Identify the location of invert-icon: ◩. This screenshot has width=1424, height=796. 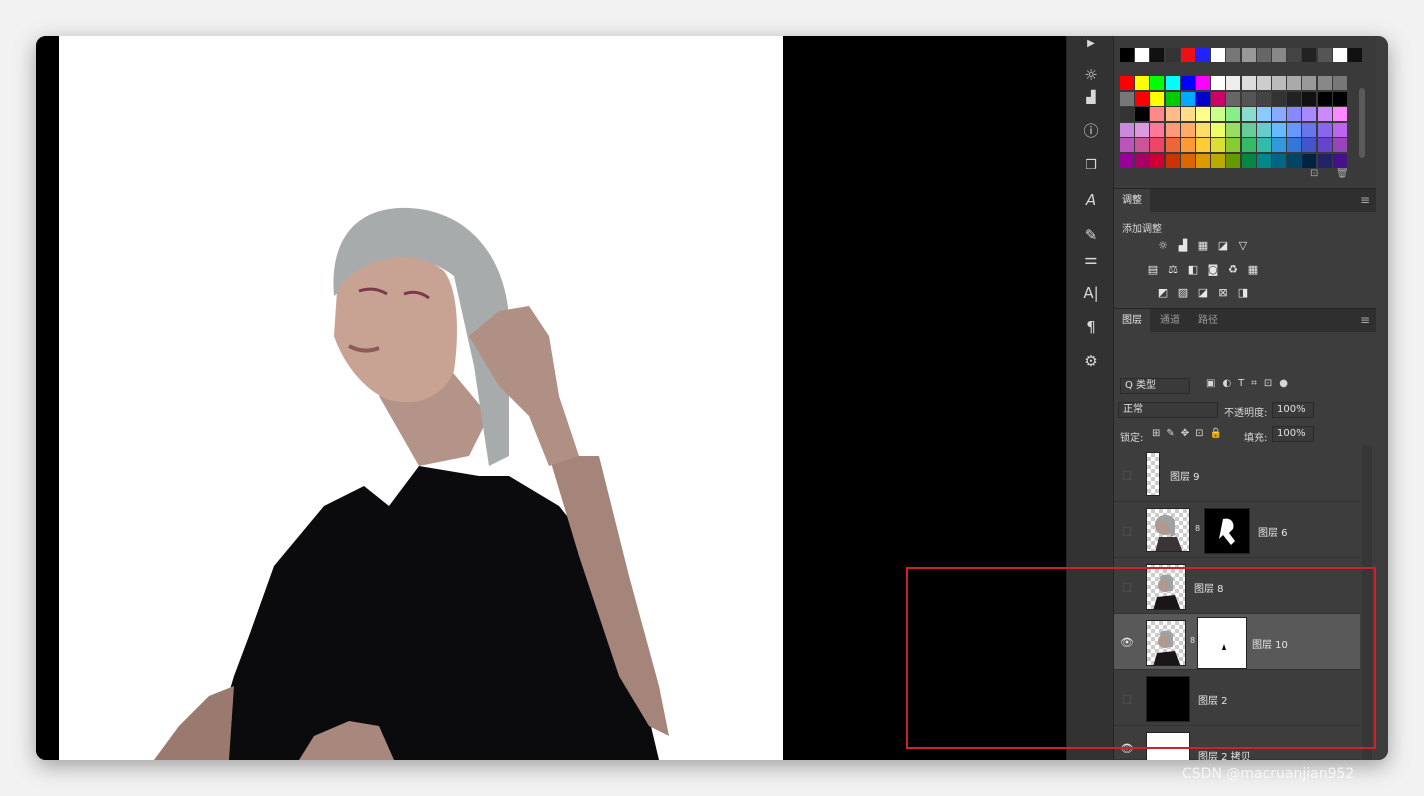
(1163, 293).